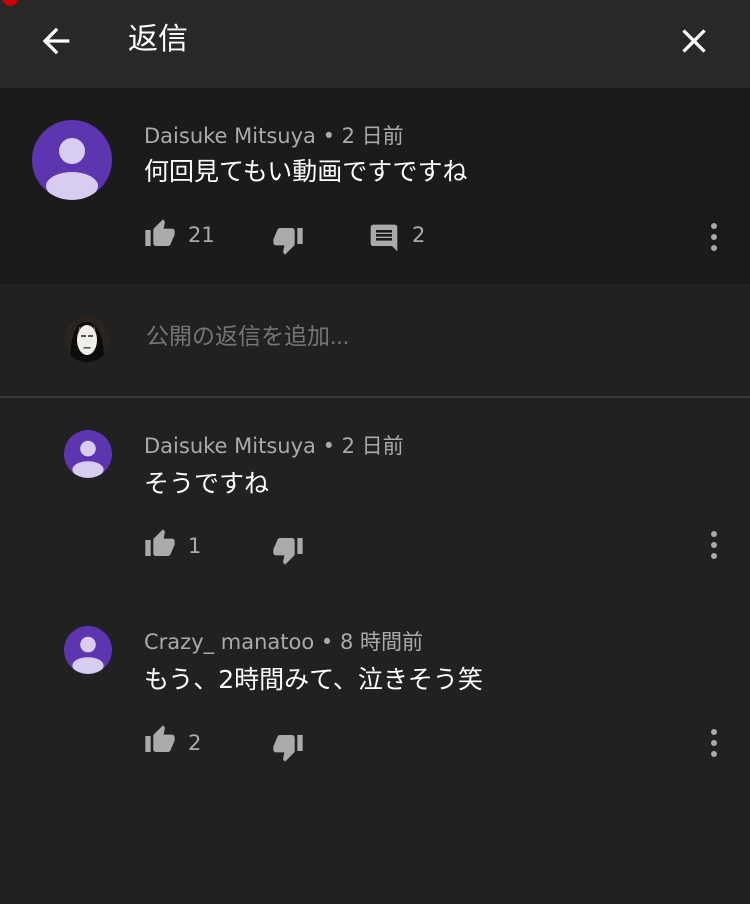  I want to click on author-name: Crazy_ manatoo, so click(229, 642).